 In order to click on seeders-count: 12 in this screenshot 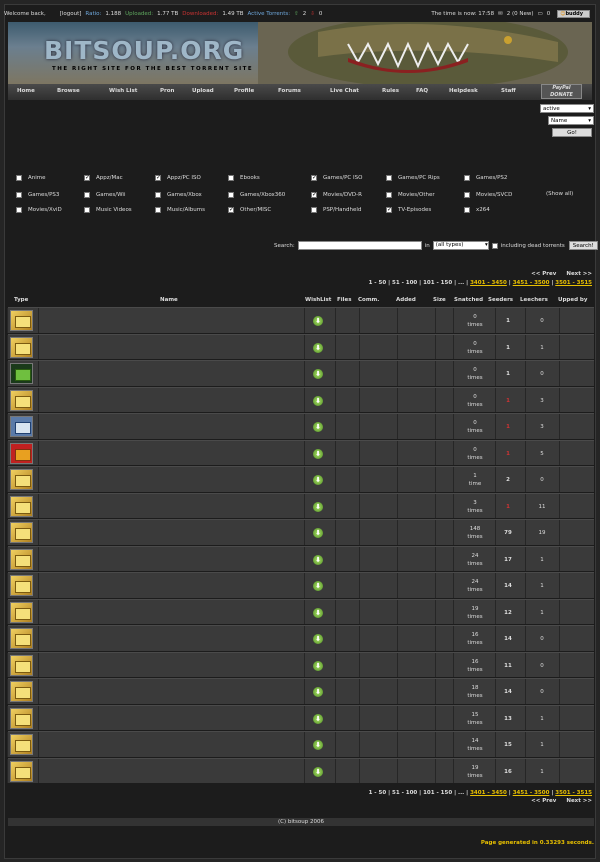, I will do `click(508, 613)`.